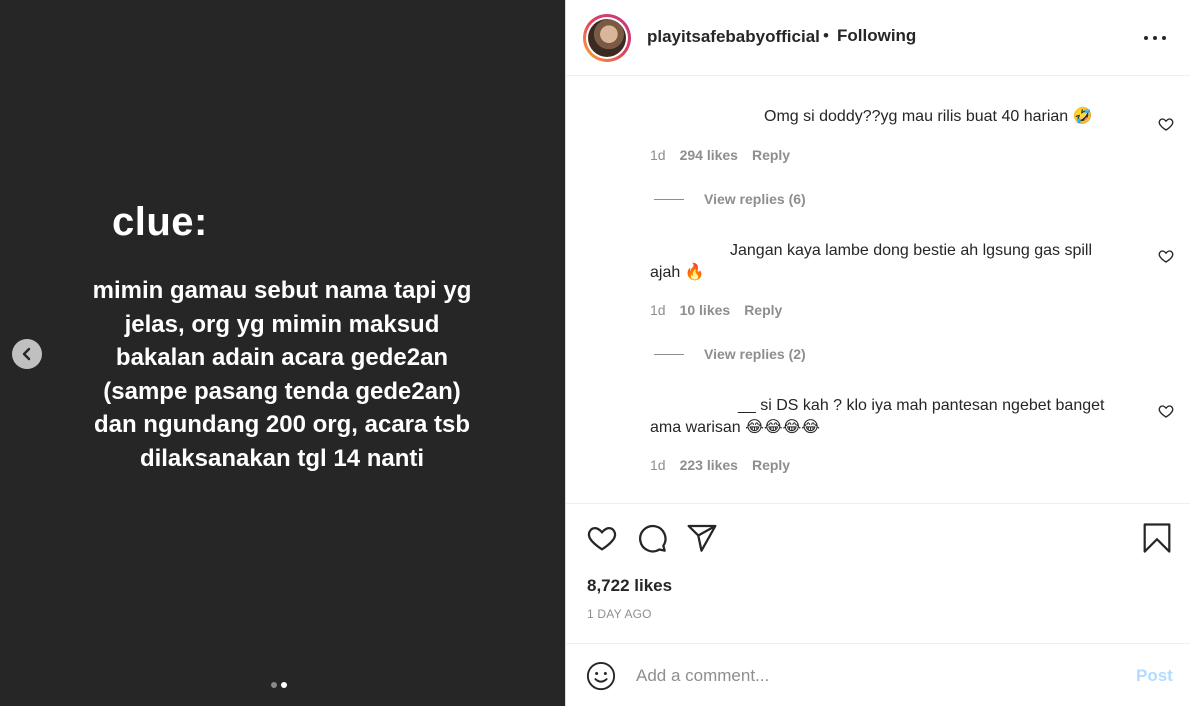 This screenshot has height=706, width=1190. I want to click on view-replies-label: View replies (6), so click(755, 199).